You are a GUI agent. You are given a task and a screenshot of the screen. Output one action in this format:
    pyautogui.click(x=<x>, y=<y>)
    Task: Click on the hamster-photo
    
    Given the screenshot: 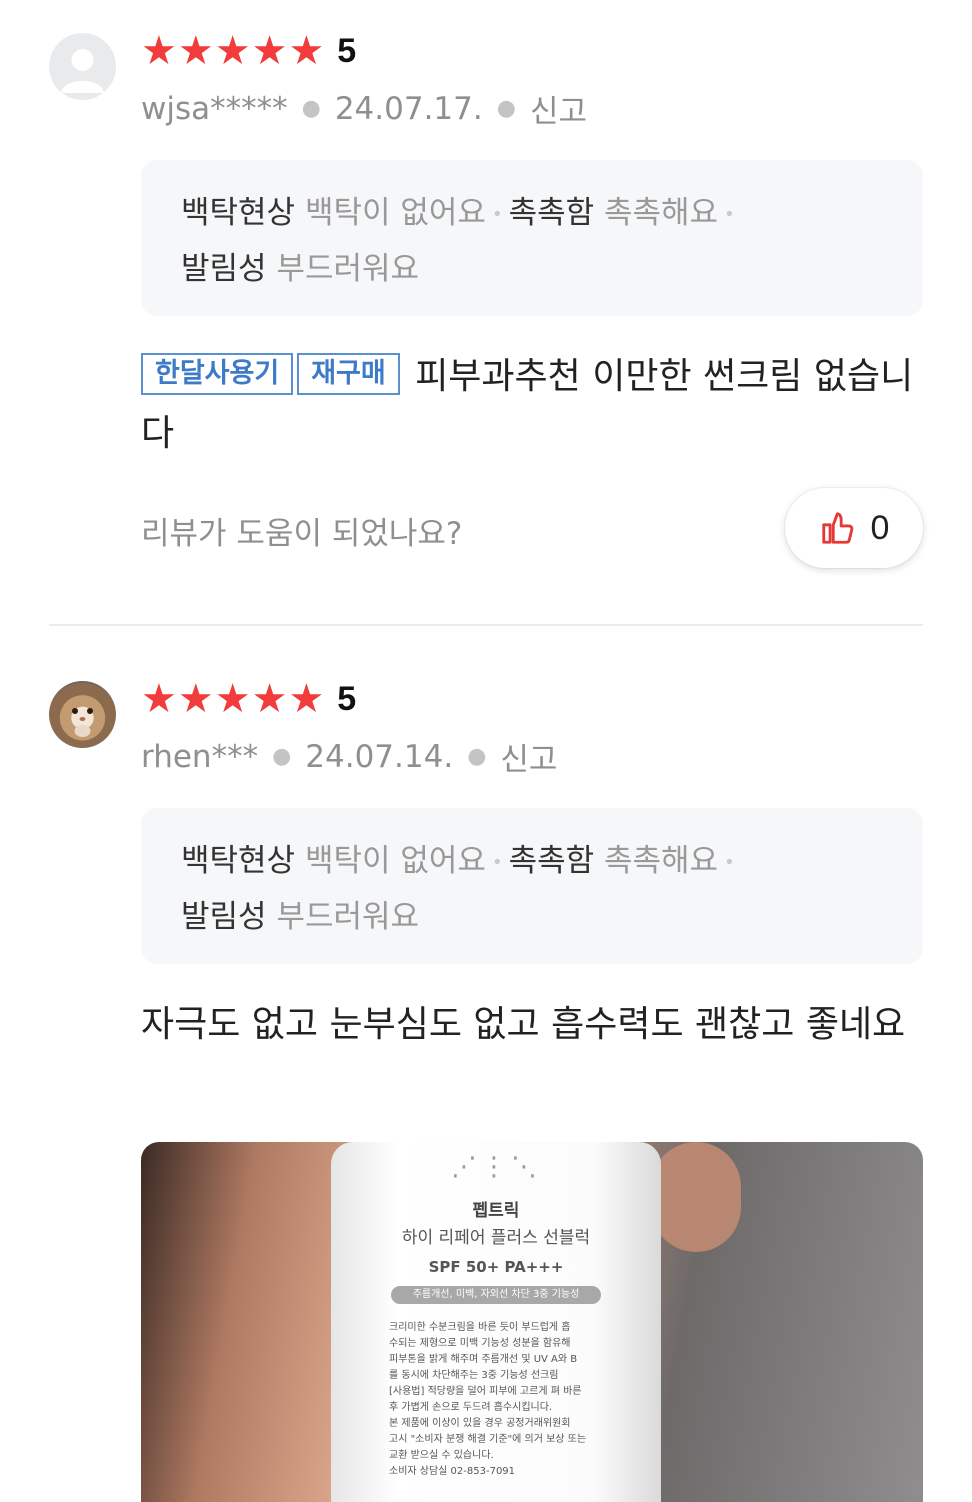 What is the action you would take?
    pyautogui.click(x=82, y=722)
    